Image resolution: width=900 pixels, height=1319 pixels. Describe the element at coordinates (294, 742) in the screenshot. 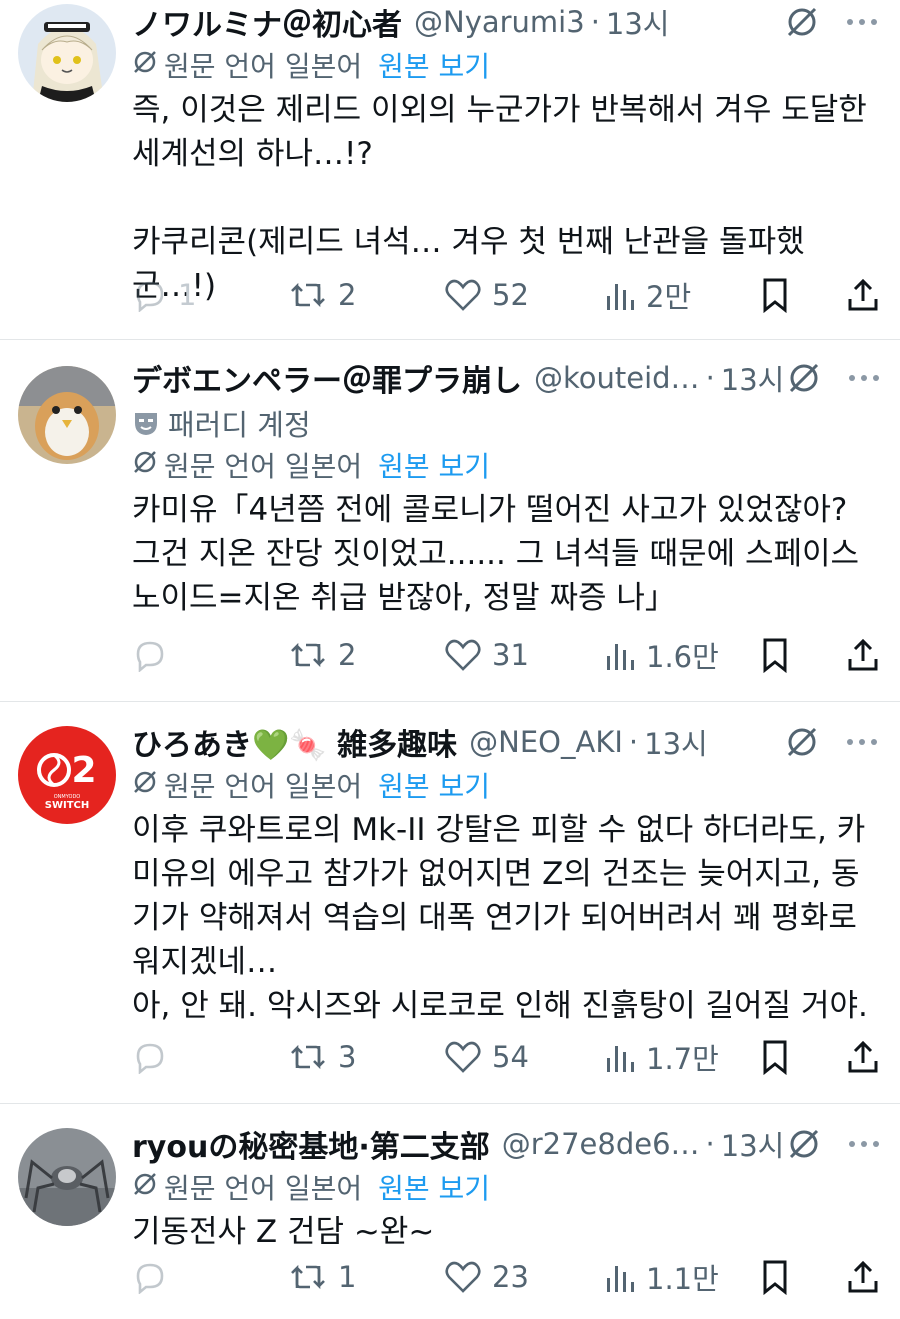

I see `display-name: ひろあき💚🍬 雑多趣味` at that location.